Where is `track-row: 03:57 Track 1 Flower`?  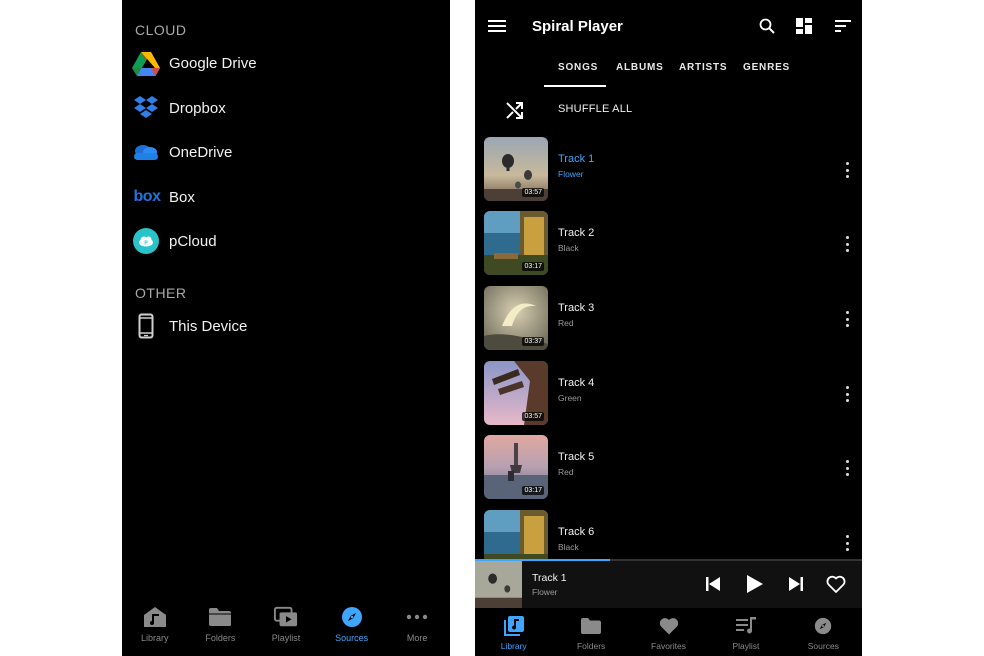 track-row: 03:57 Track 1 Flower is located at coordinates (668, 170).